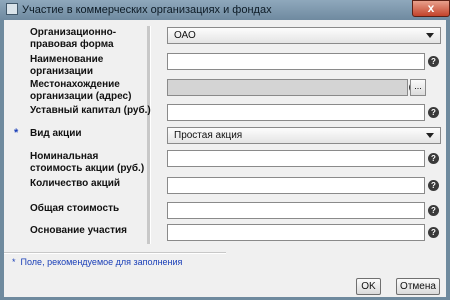 The height and width of the screenshot is (300, 450). Describe the element at coordinates (287, 87) in the screenshot. I see `address-field` at that location.